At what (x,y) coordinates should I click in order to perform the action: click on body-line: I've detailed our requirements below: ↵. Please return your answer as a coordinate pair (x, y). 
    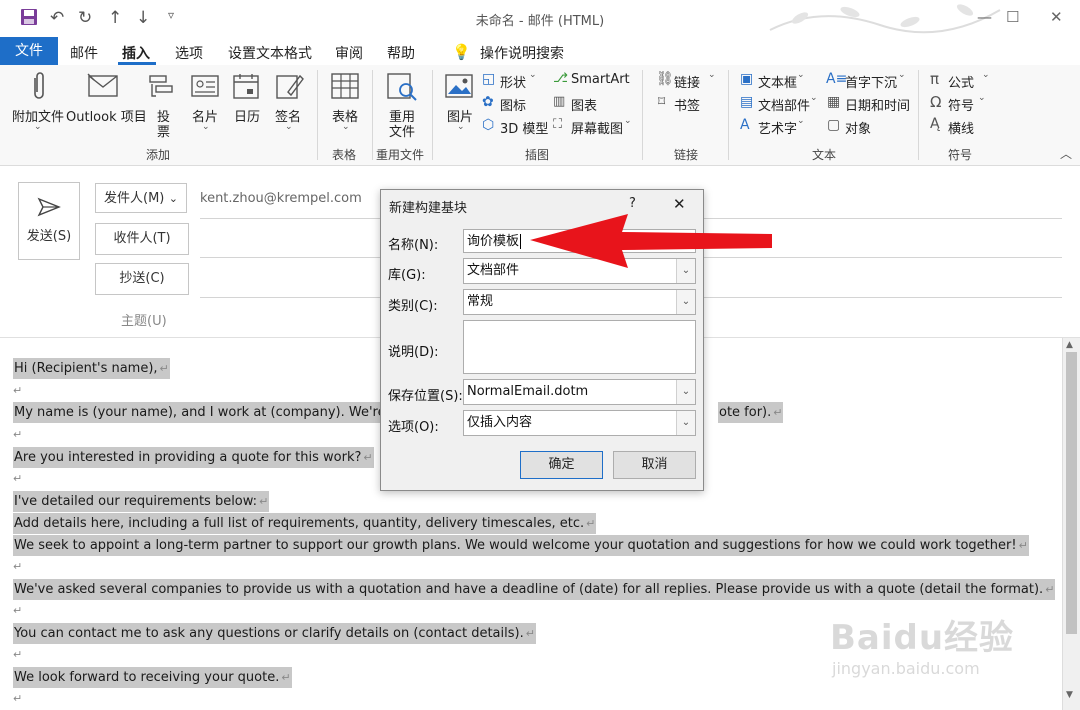
    Looking at the image, I should click on (141, 501).